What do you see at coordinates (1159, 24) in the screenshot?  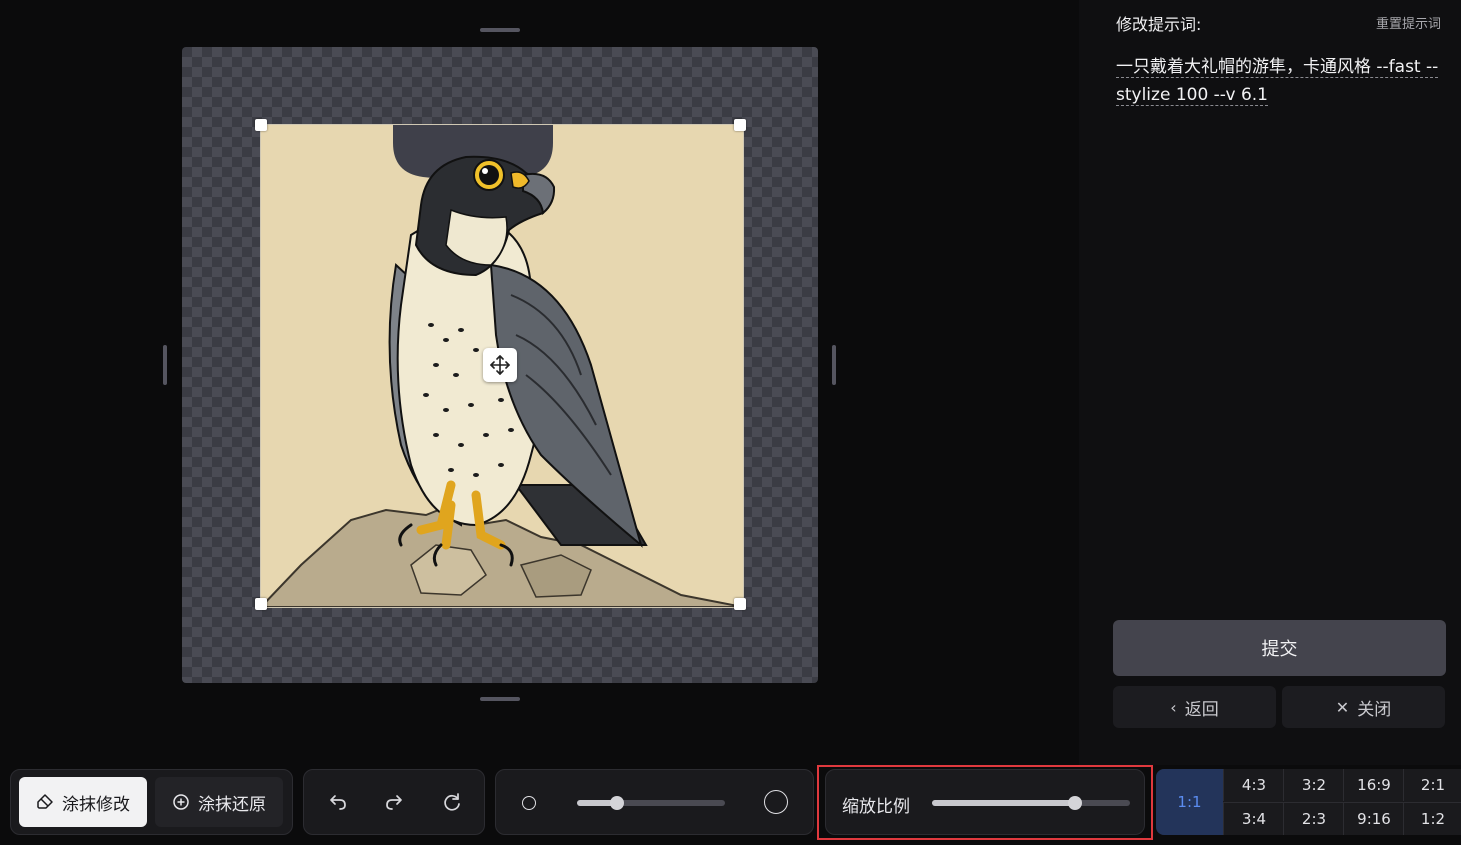 I see `panel-title: 修改提示词:` at bounding box center [1159, 24].